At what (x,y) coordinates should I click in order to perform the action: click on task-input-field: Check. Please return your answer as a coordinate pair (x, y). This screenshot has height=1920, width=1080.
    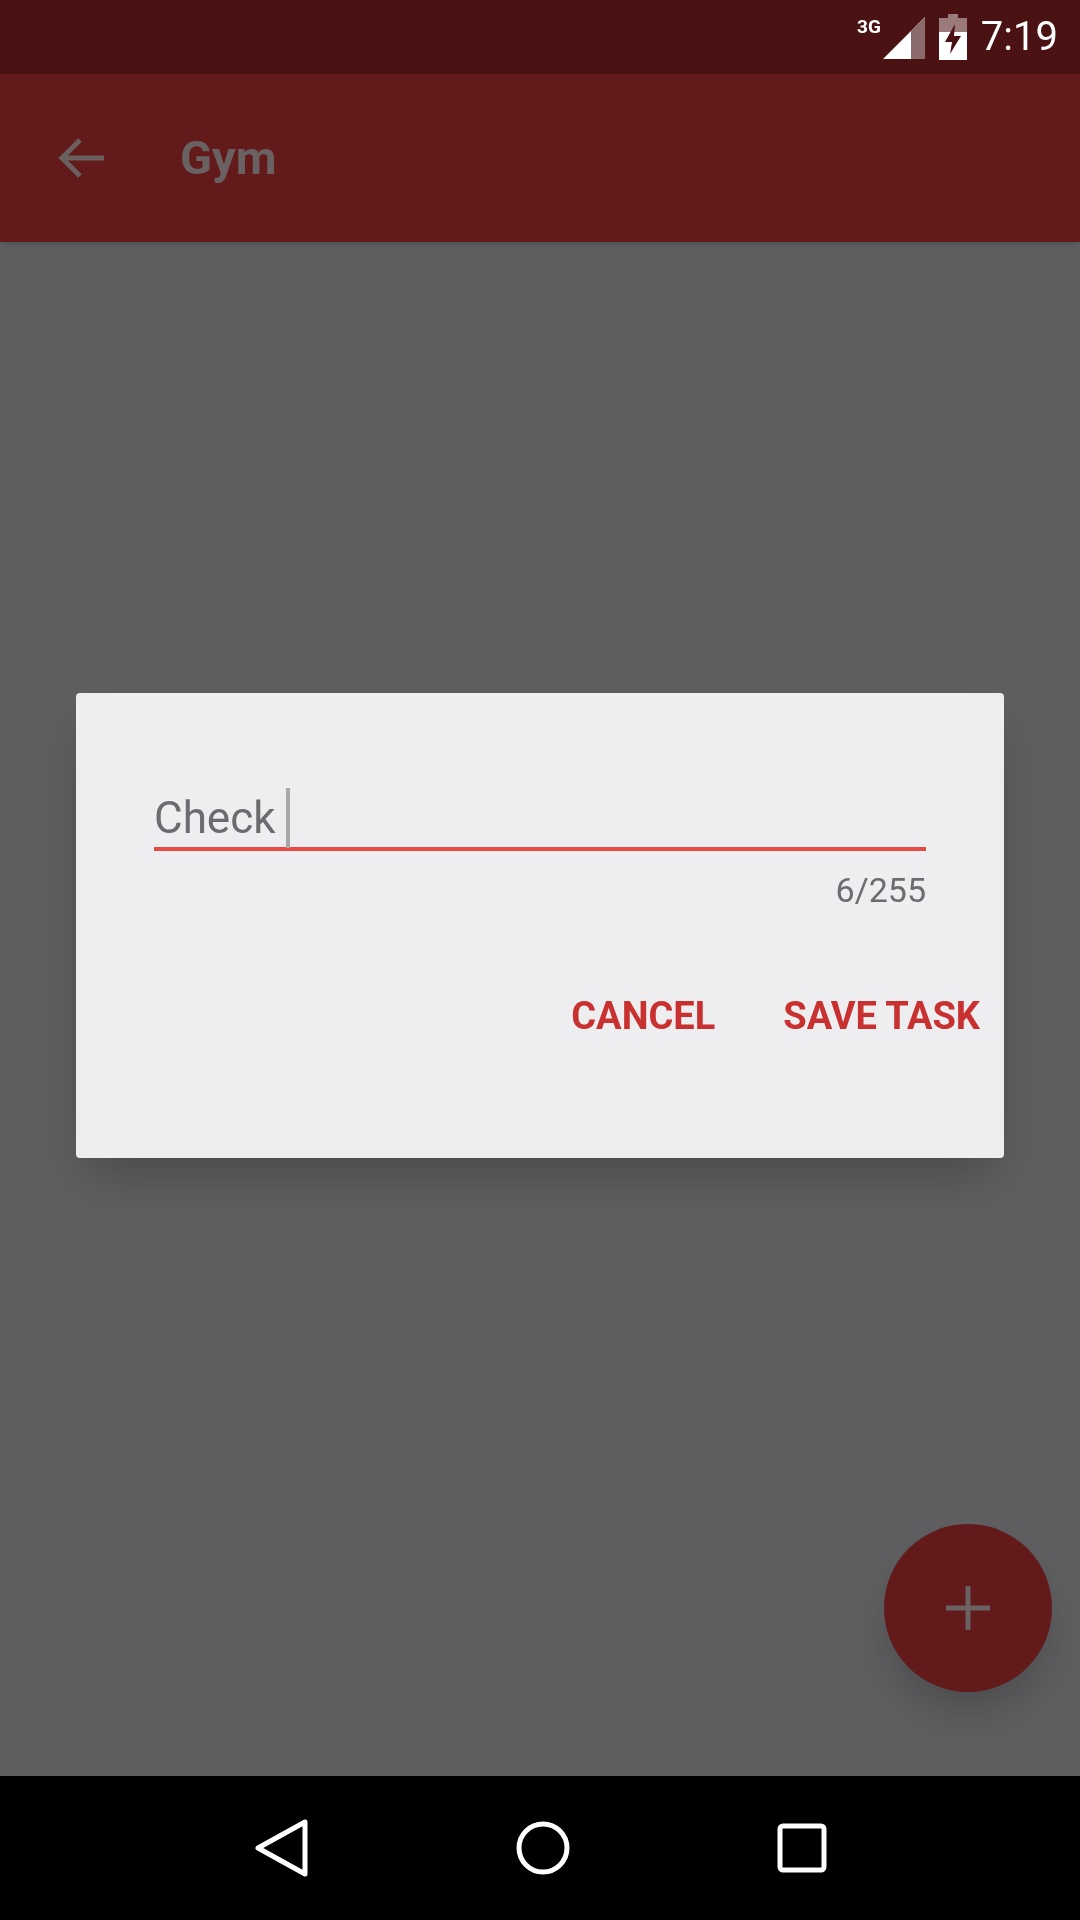
    Looking at the image, I should click on (540, 820).